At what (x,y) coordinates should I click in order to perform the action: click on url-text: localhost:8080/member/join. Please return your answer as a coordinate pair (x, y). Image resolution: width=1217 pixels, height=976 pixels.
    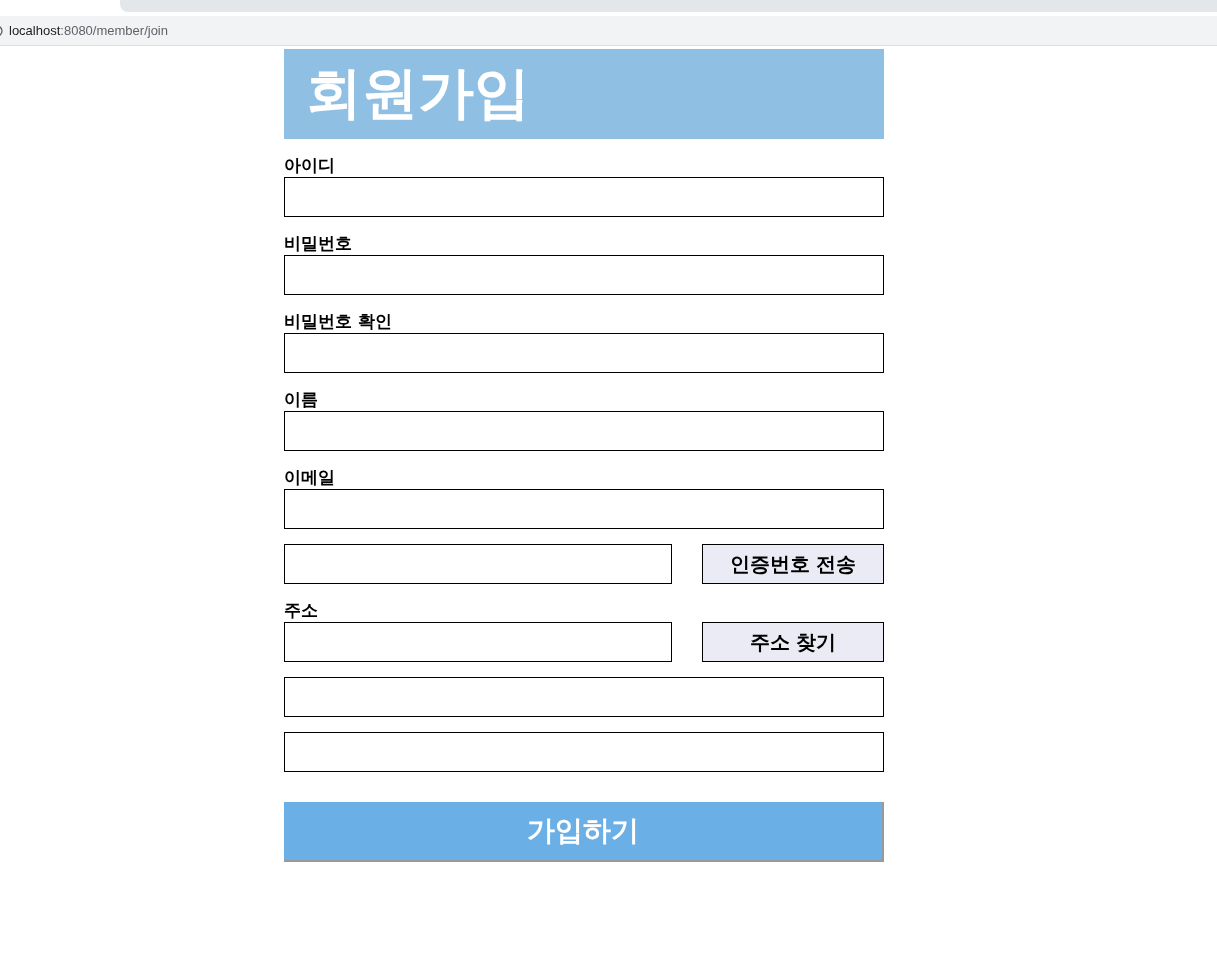
    Looking at the image, I should click on (88, 30).